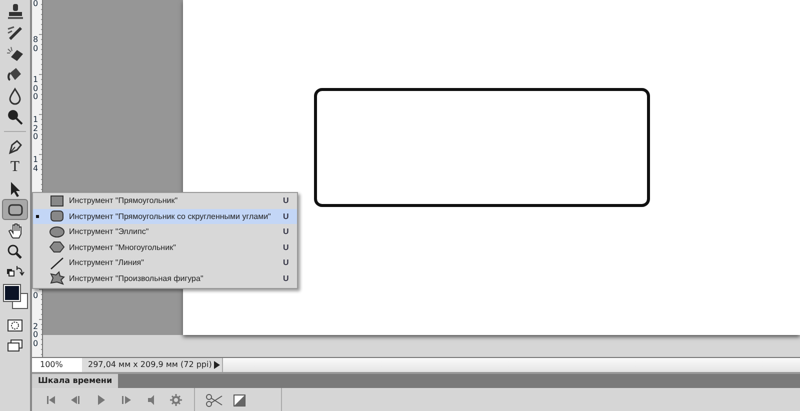 This screenshot has height=411, width=800. What do you see at coordinates (147, 365) in the screenshot?
I see `document-size-info: 297,04 мм x 209,9 мм (72 ppi)` at bounding box center [147, 365].